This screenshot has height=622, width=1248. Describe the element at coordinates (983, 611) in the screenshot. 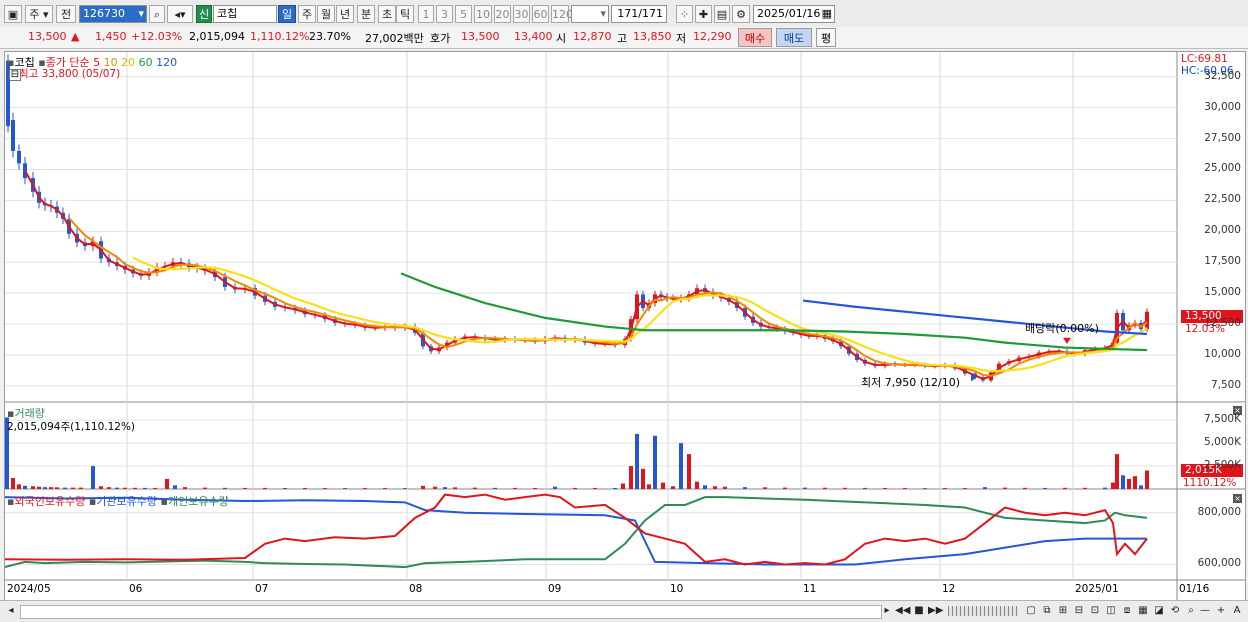

I see `zoom-slider` at that location.